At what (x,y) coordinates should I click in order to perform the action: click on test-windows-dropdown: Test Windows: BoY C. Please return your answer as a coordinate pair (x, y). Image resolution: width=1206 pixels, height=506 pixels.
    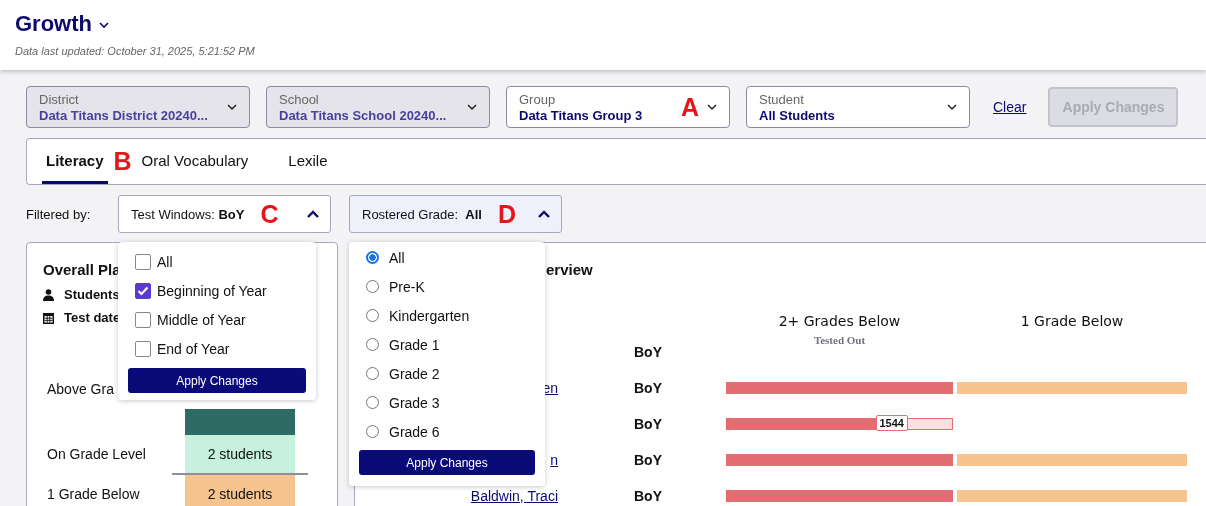
    Looking at the image, I should click on (224, 214).